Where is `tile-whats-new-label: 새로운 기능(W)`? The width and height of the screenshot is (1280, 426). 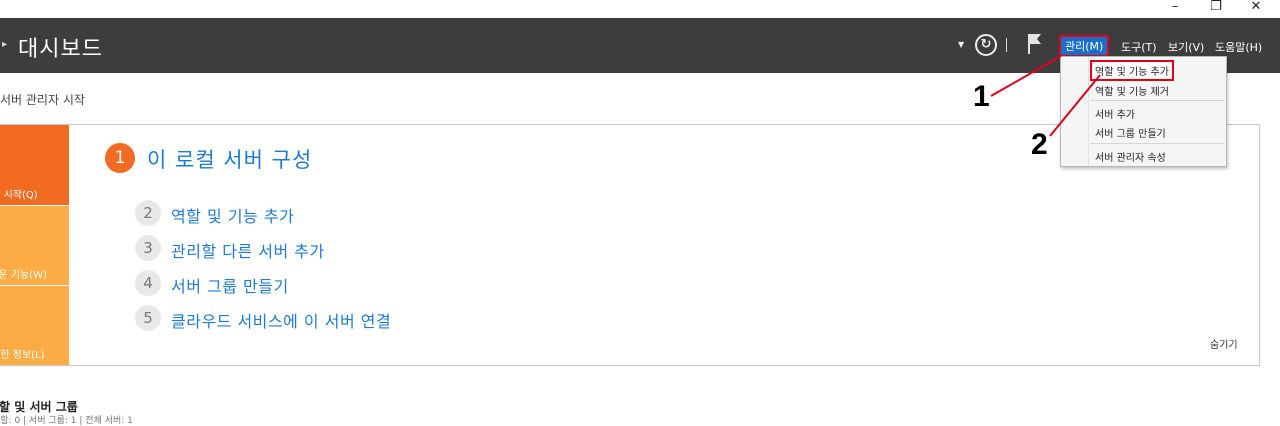
tile-whats-new-label: 새로운 기능(W) is located at coordinates (23, 275).